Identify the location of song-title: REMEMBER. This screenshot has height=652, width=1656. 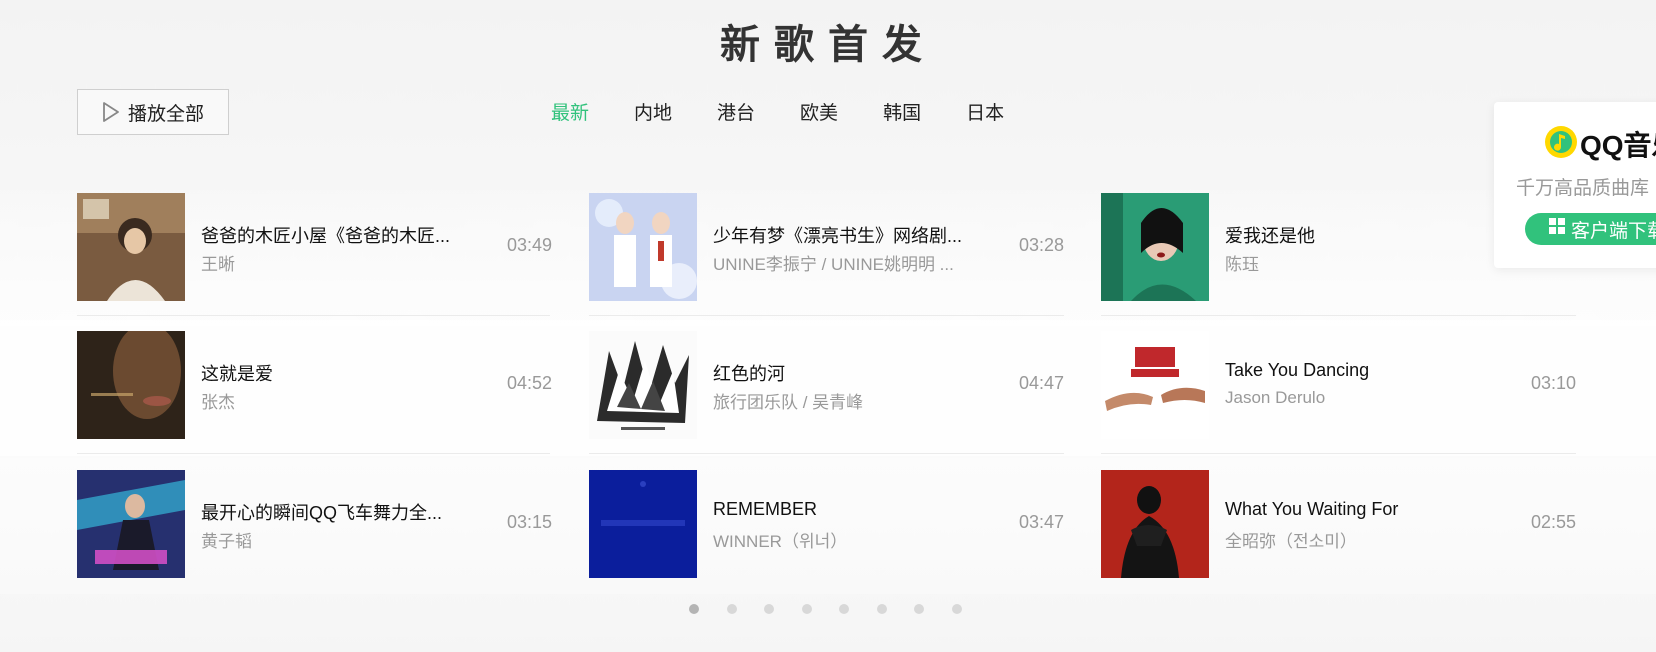
(848, 509).